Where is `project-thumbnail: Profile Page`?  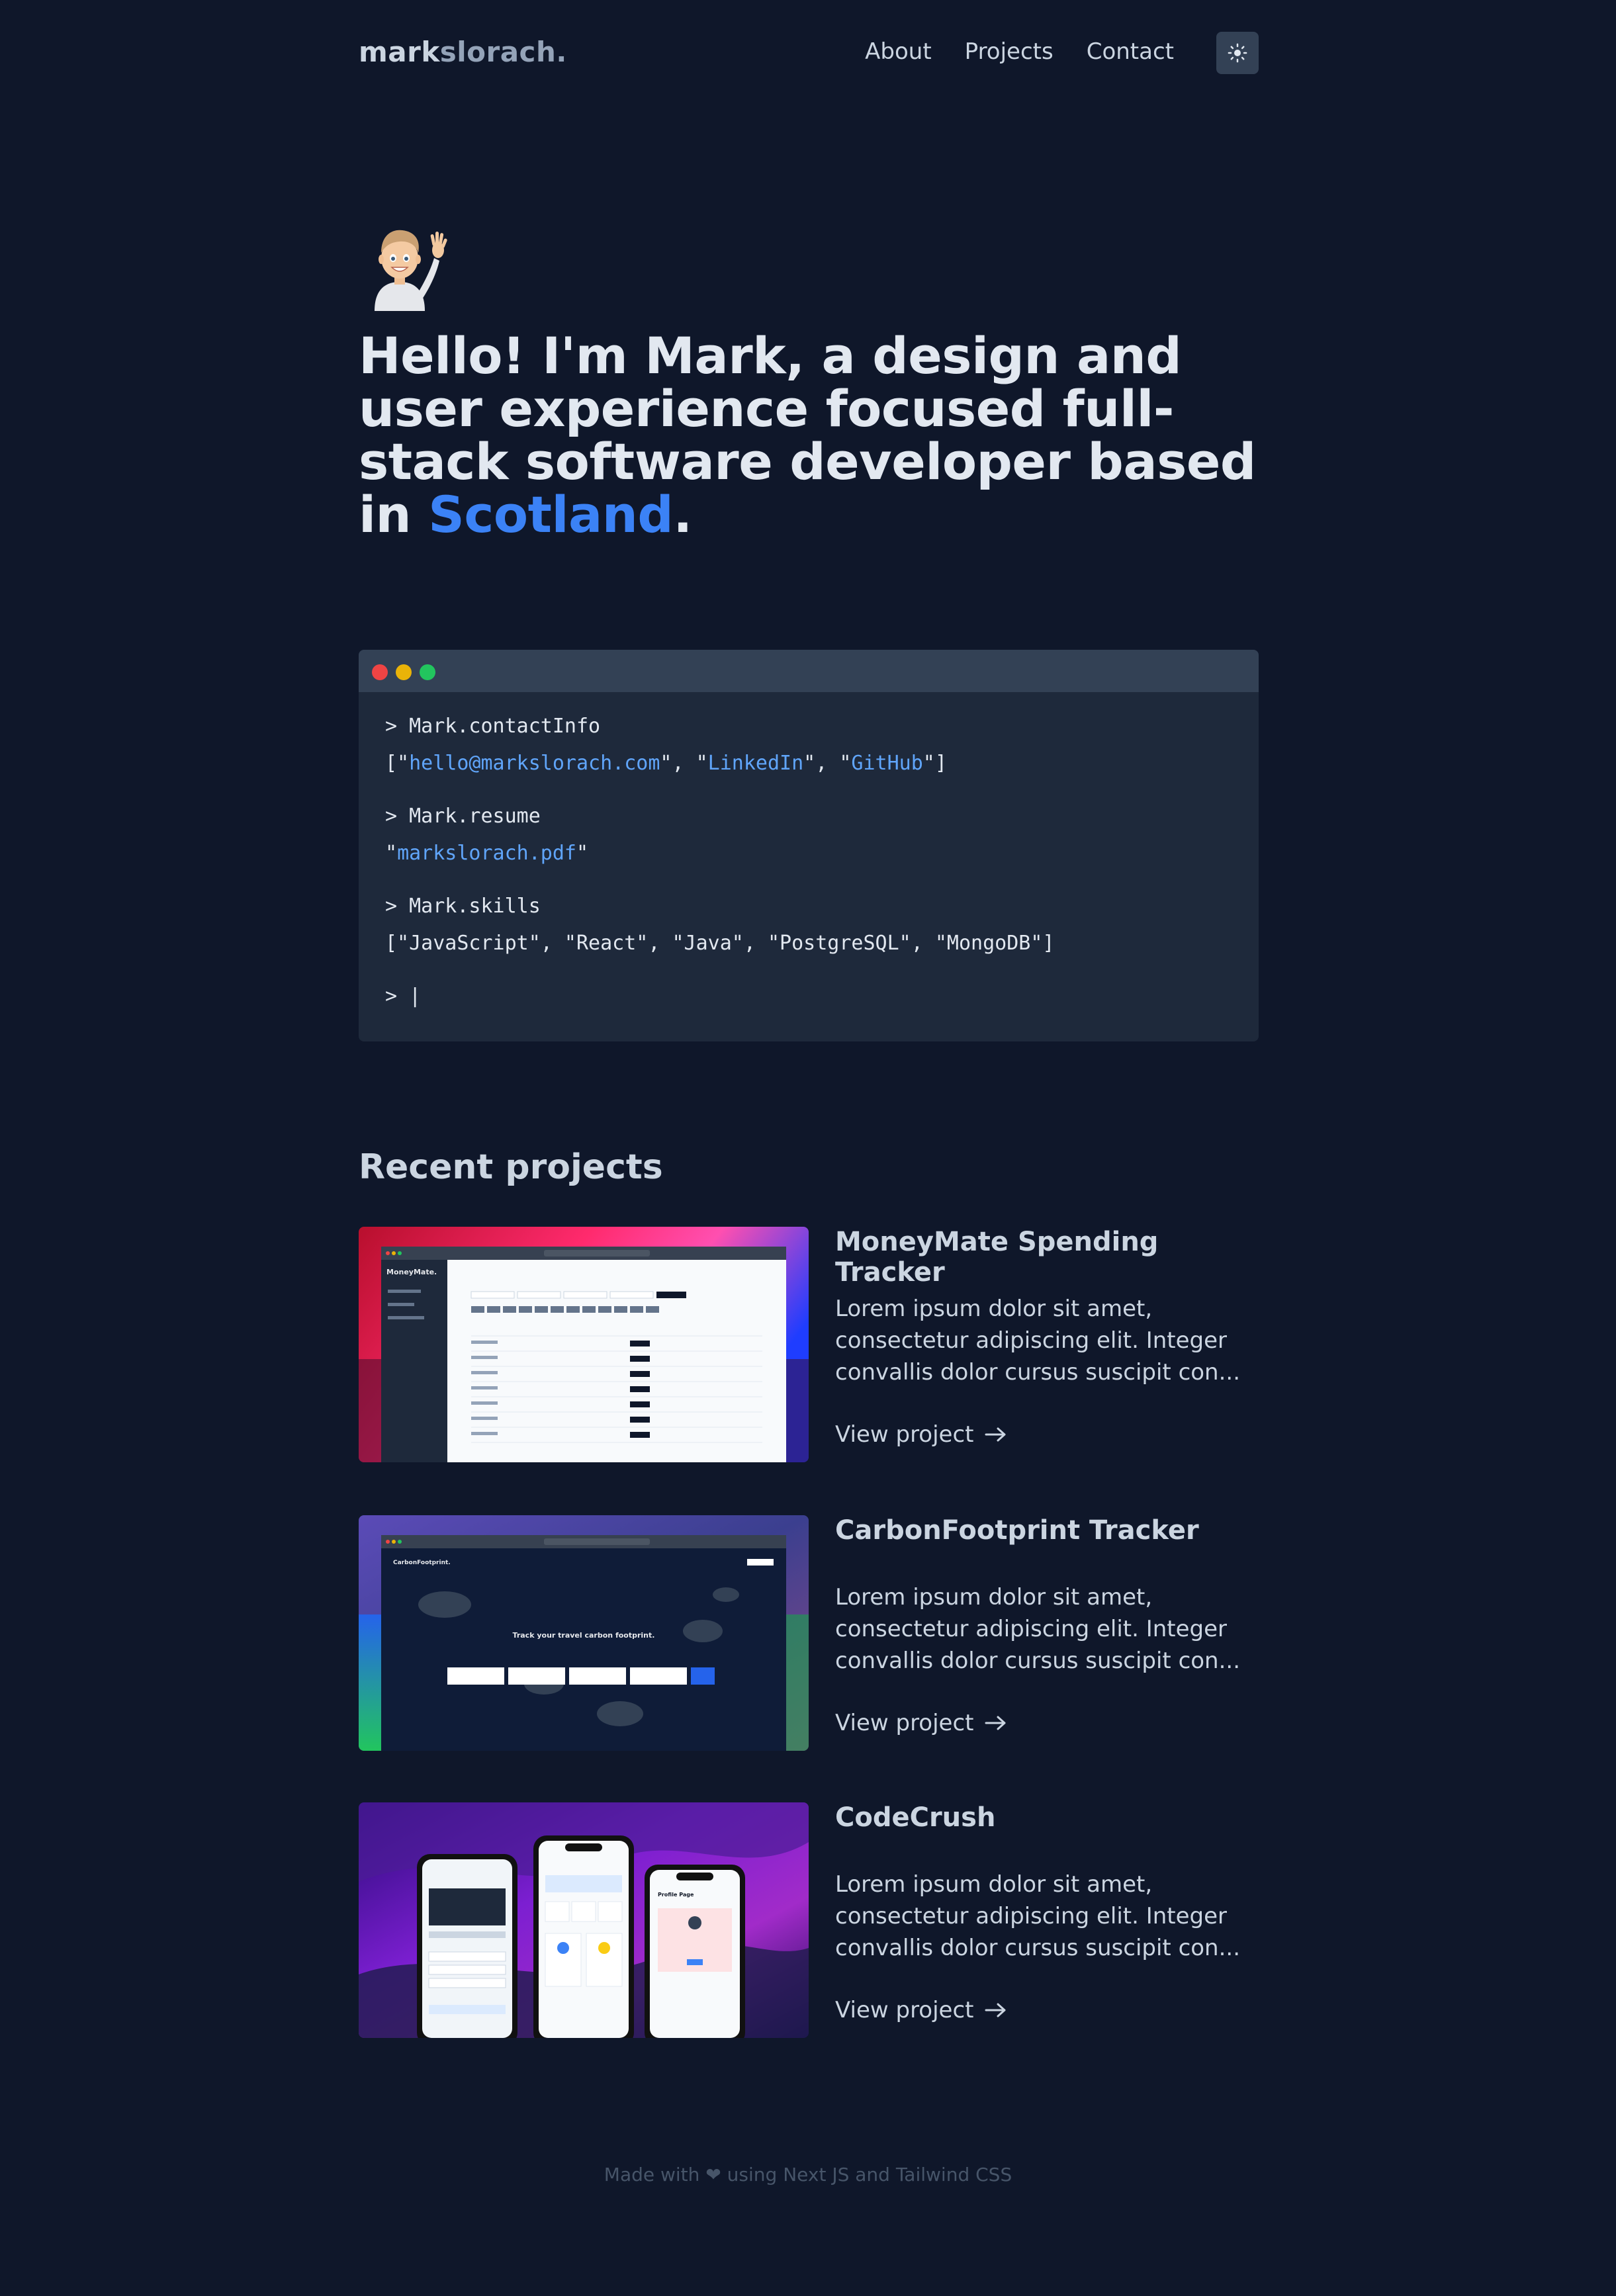
project-thumbnail: Profile Page is located at coordinates (584, 1920).